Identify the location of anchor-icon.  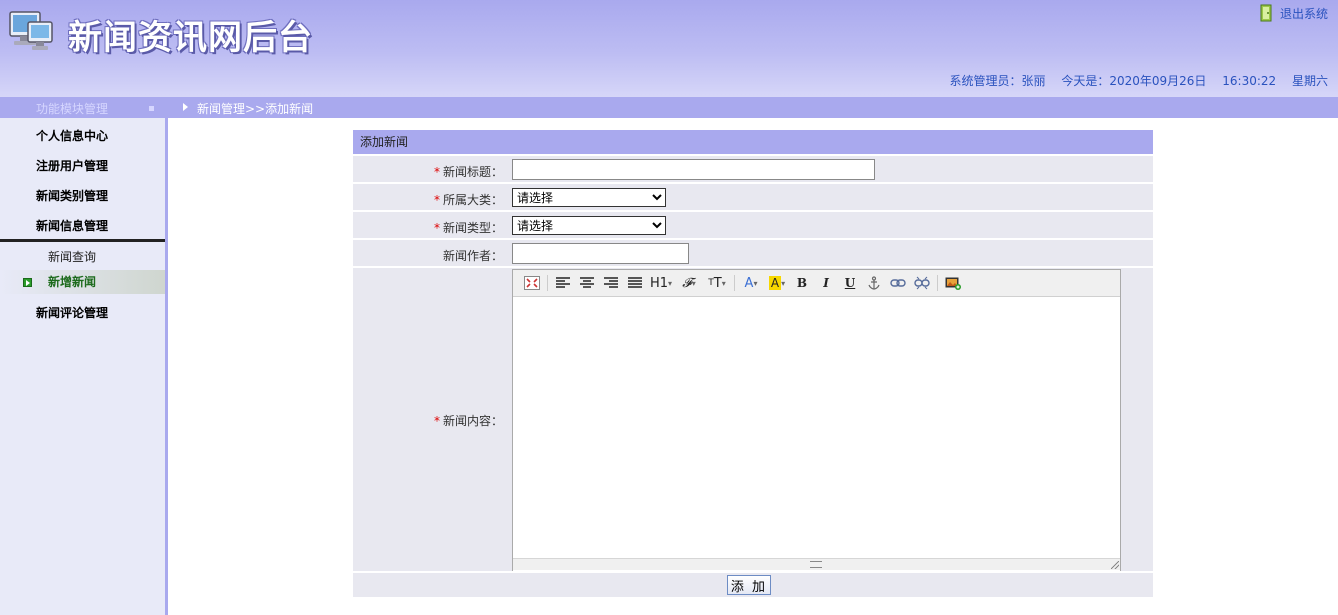
(874, 283).